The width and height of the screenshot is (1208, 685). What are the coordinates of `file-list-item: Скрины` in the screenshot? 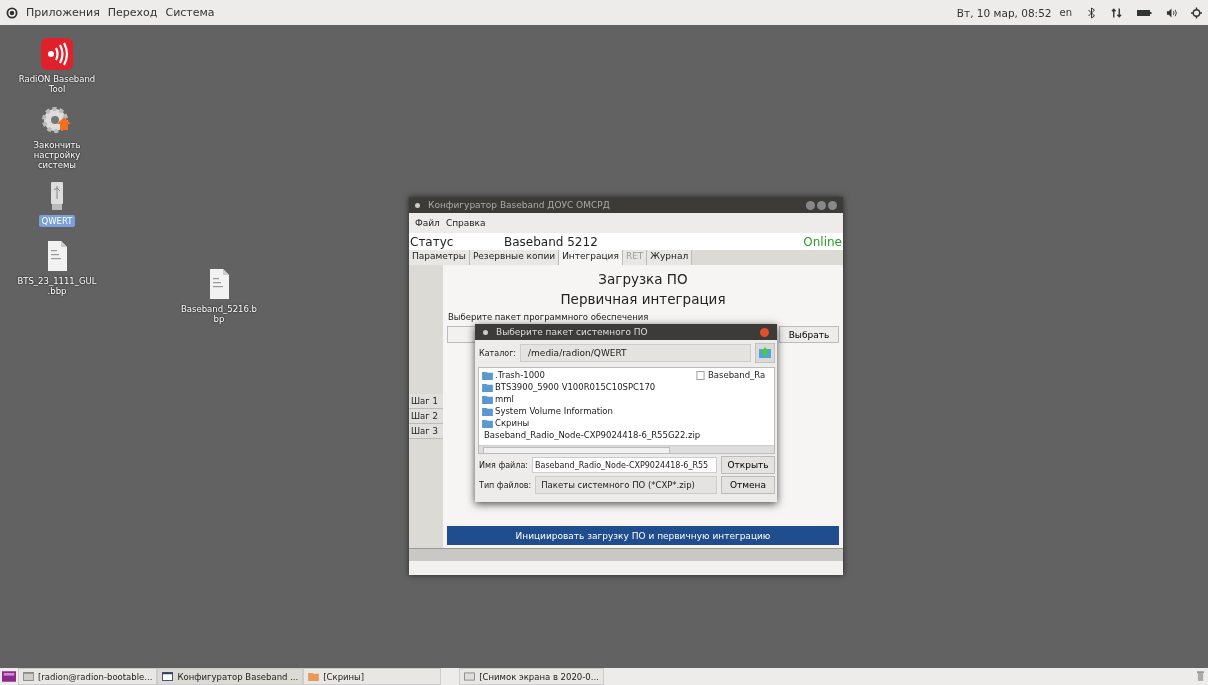 It's located at (588, 423).